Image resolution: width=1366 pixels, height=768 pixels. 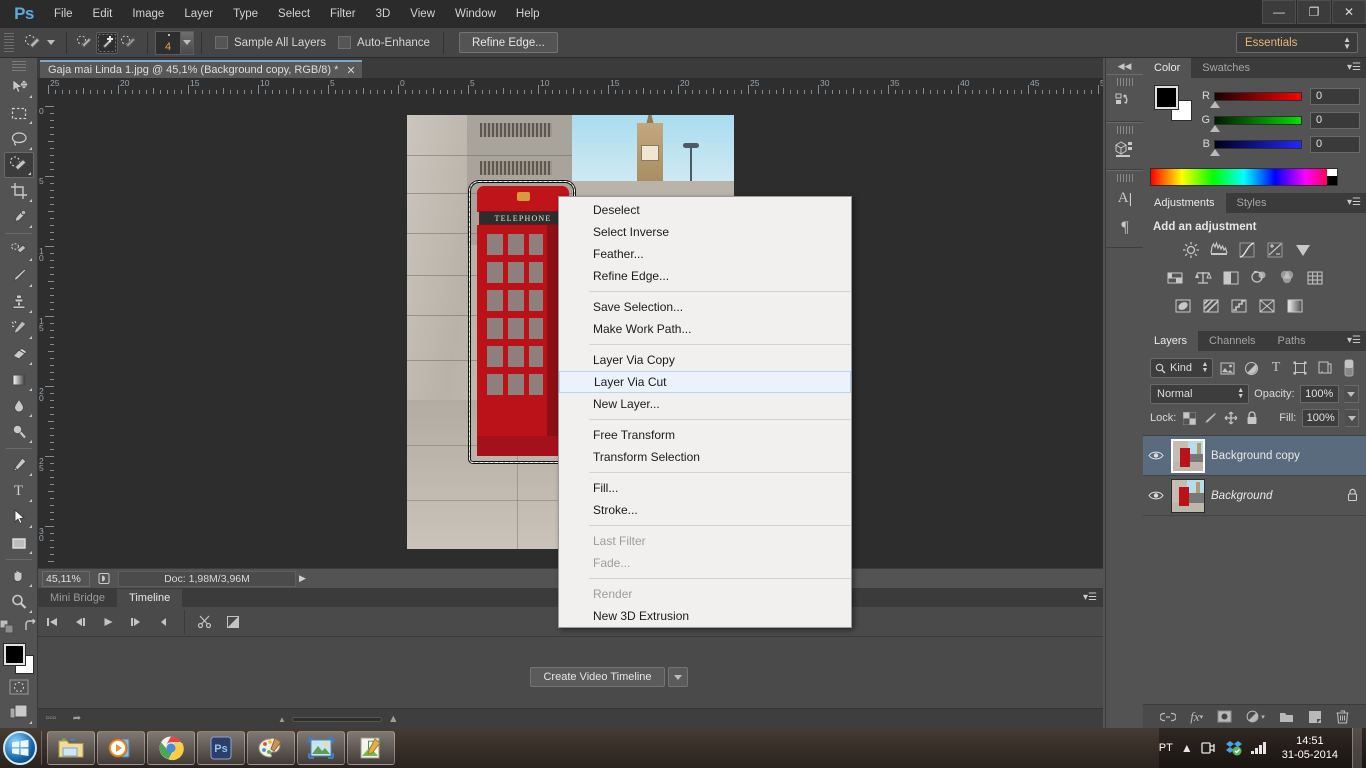 What do you see at coordinates (1276, 496) in the screenshot?
I see `layer-name: Background` at bounding box center [1276, 496].